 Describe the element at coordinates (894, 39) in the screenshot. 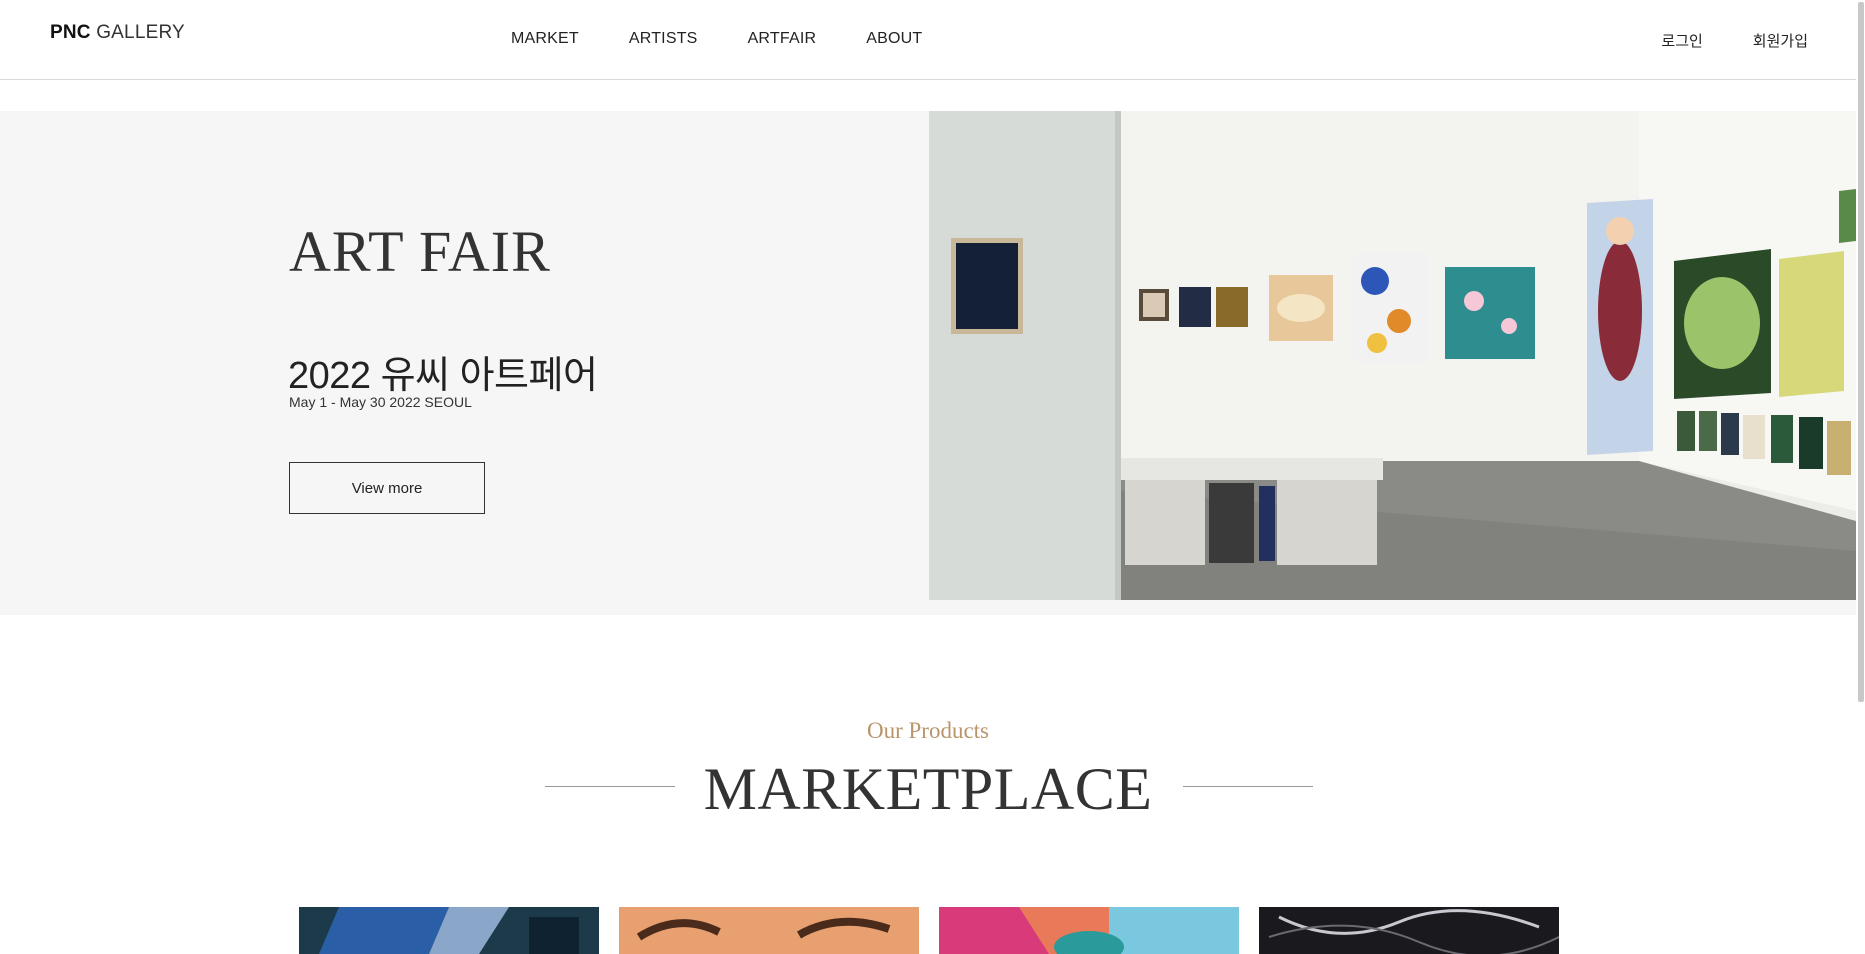

I see `nav-about: ABOUT` at that location.